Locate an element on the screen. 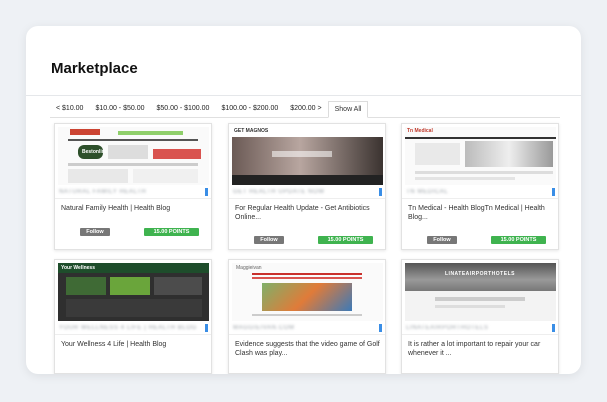  thumb-logo-text: Tn Medical is located at coordinates (420, 131).